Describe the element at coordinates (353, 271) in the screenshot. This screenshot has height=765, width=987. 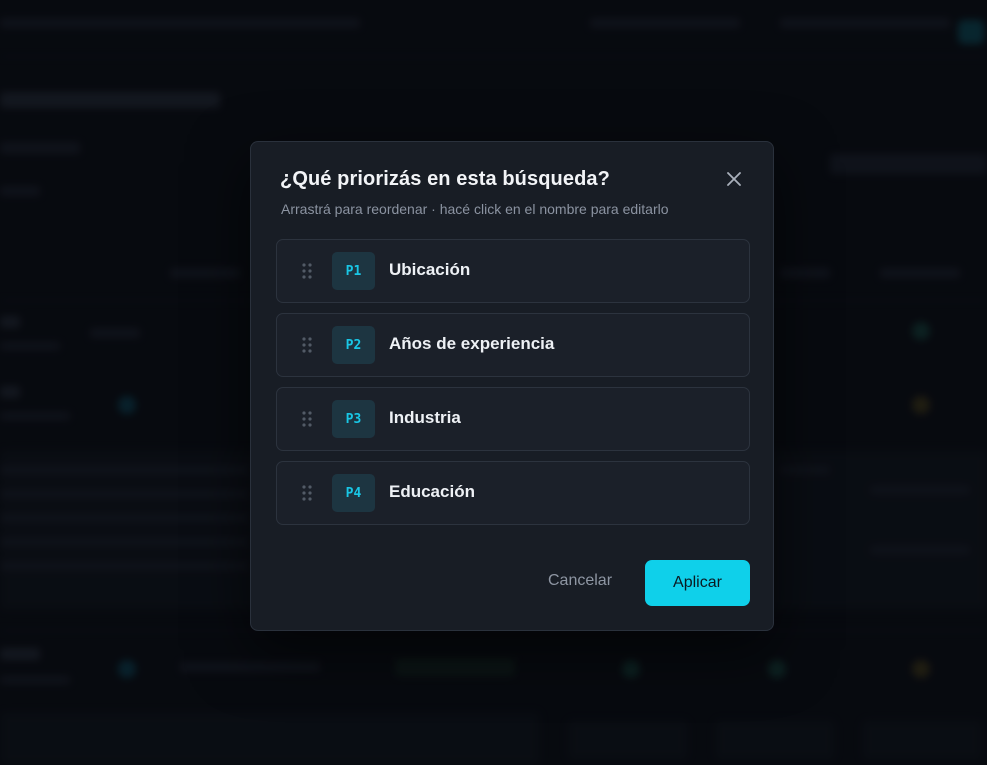
I see `priority-badge: P1` at that location.